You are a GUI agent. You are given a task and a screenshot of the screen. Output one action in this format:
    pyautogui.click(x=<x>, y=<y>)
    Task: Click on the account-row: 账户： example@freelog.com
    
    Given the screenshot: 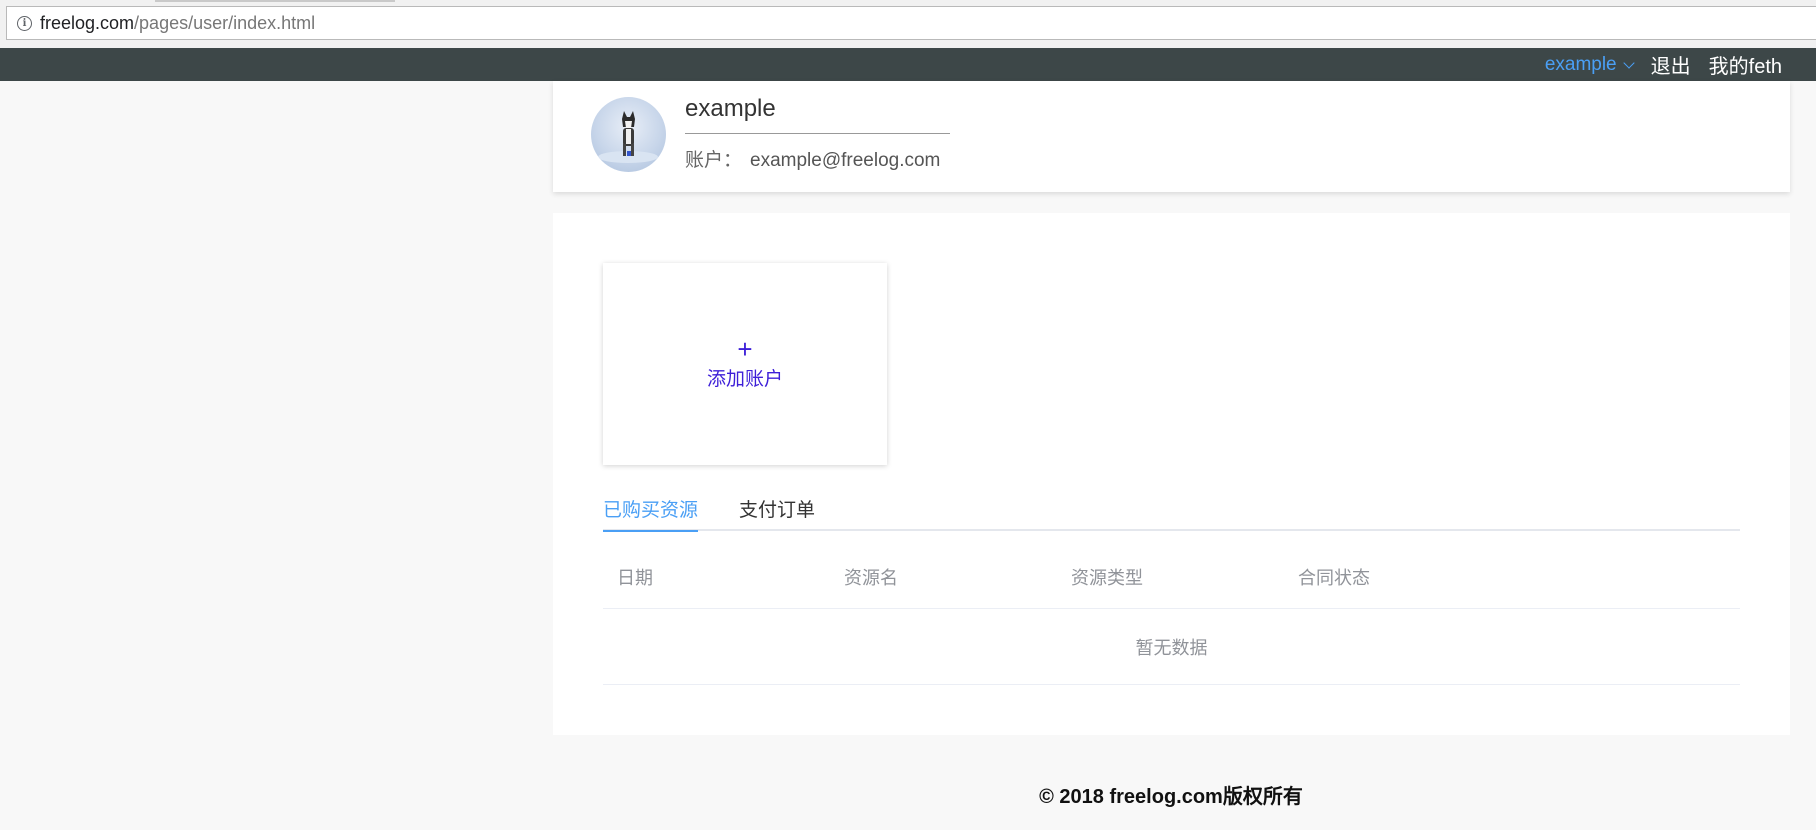 What is the action you would take?
    pyautogui.click(x=812, y=158)
    